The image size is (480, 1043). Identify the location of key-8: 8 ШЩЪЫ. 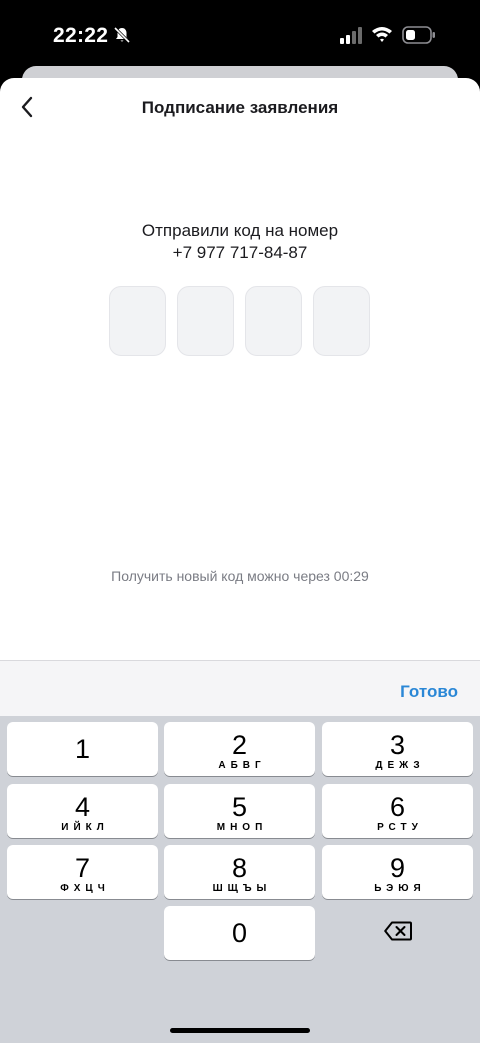
(239, 872).